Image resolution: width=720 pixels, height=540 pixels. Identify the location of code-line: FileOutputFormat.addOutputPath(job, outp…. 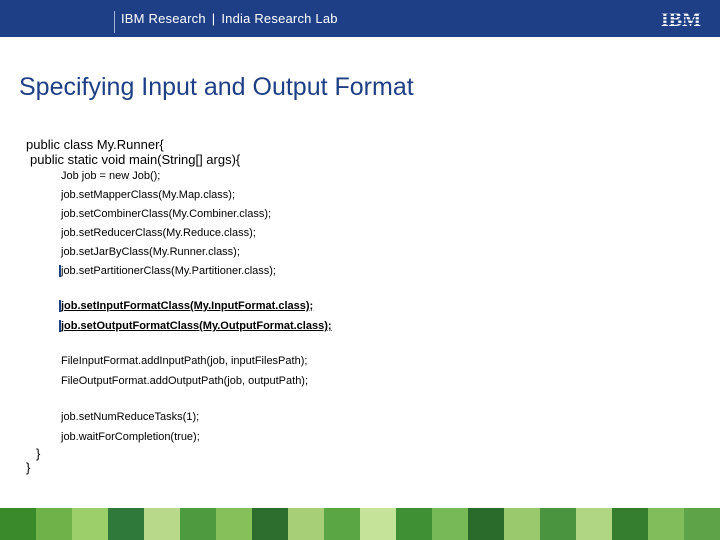
(185, 381).